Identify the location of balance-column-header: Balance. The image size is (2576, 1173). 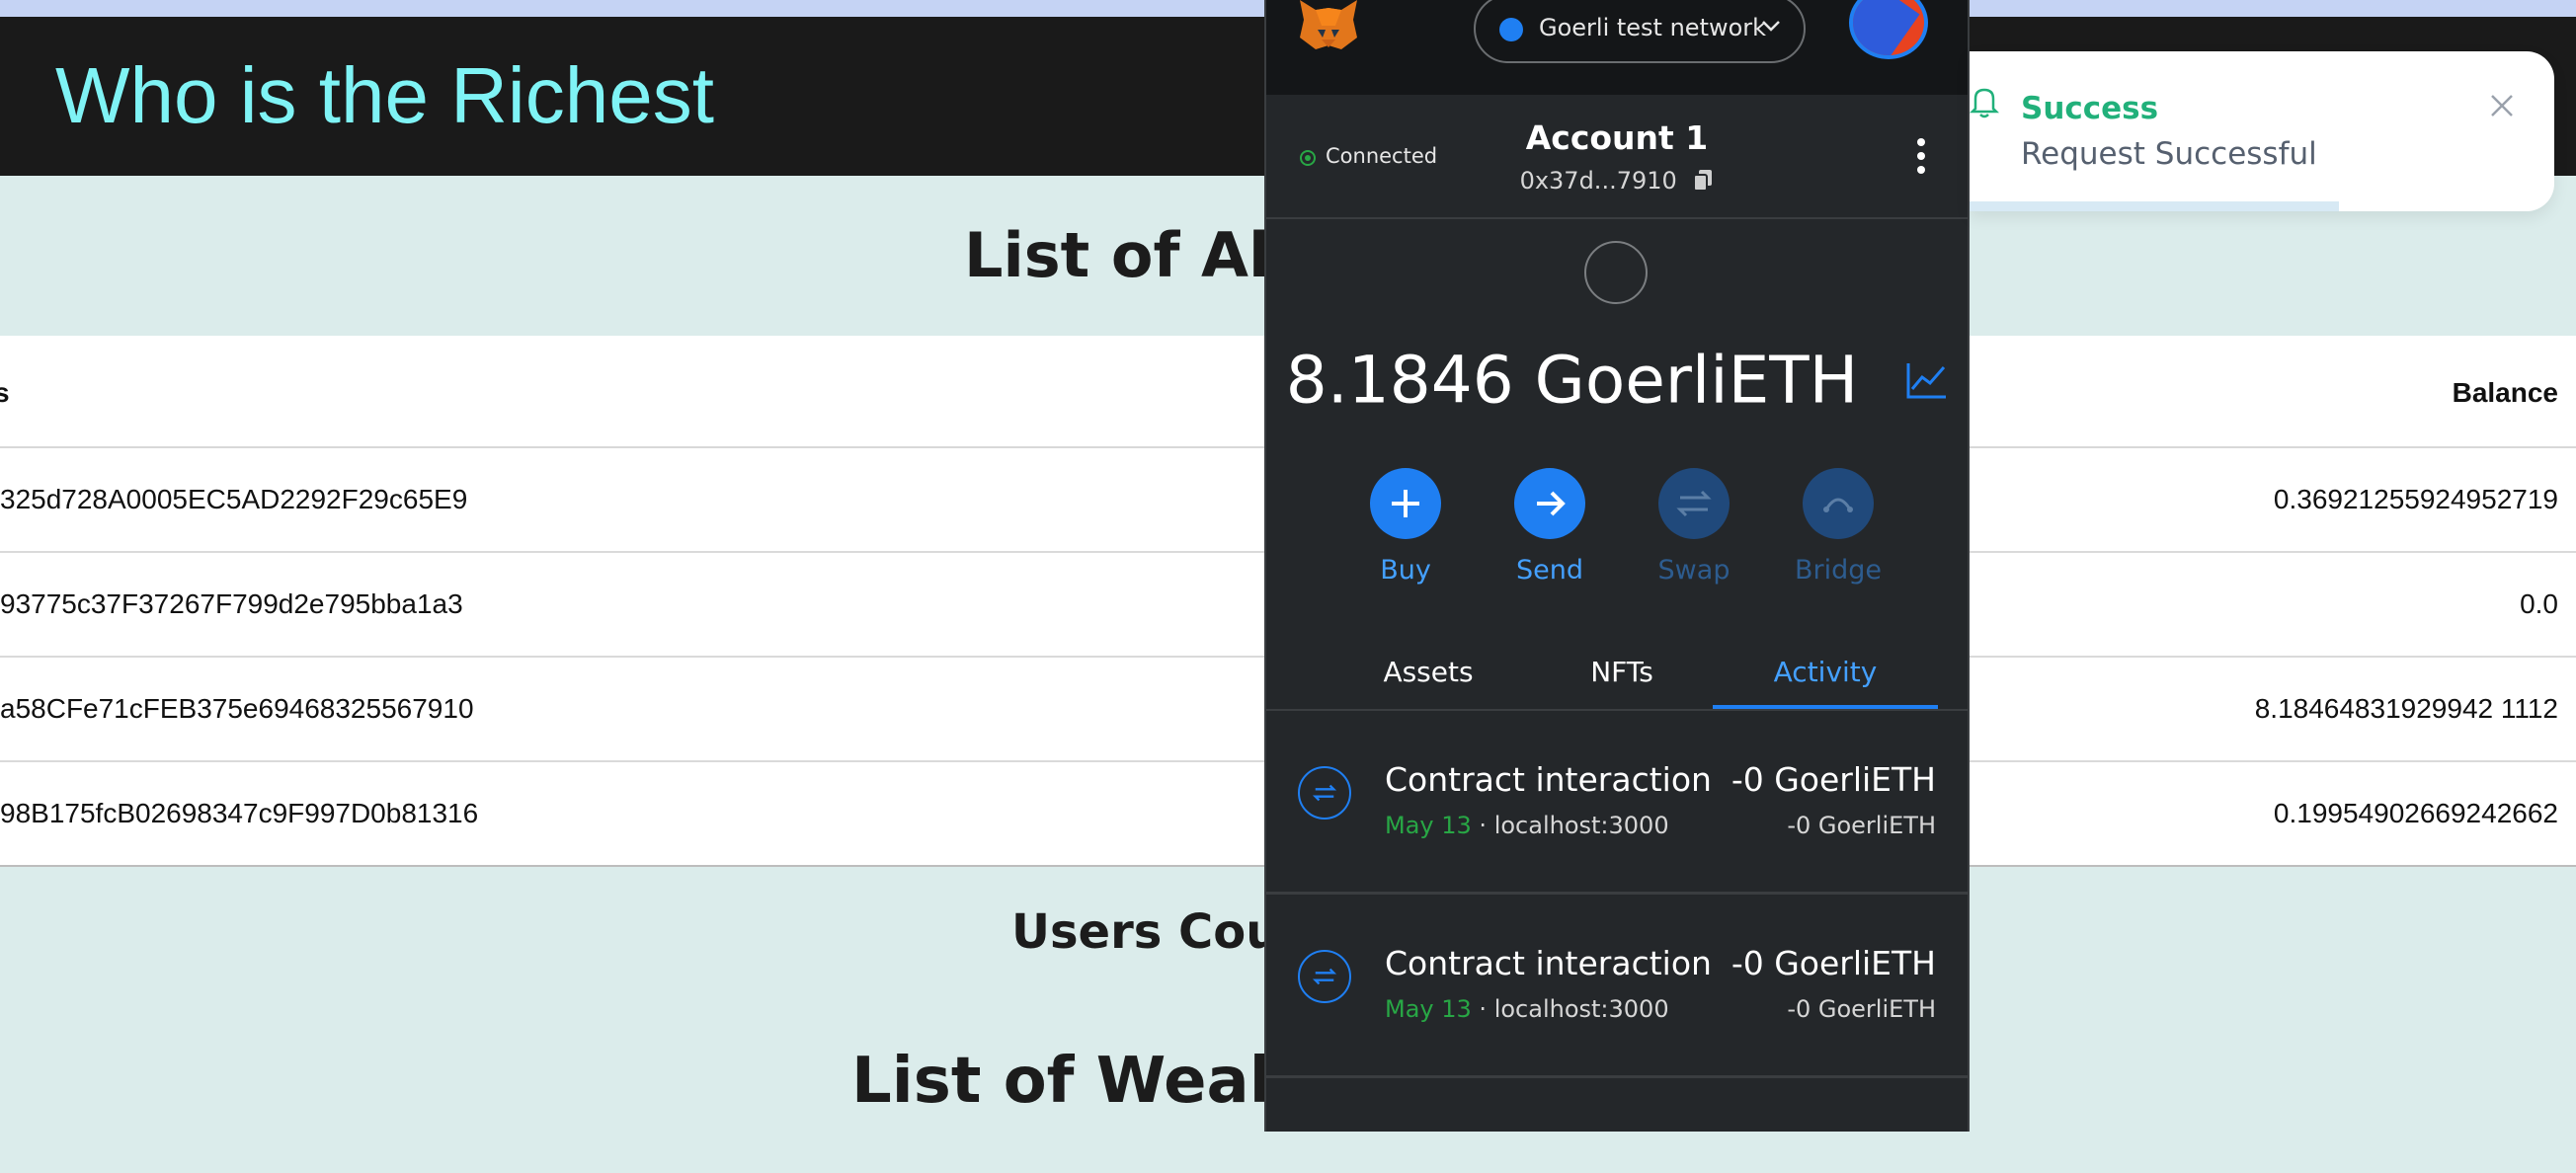
(2505, 393).